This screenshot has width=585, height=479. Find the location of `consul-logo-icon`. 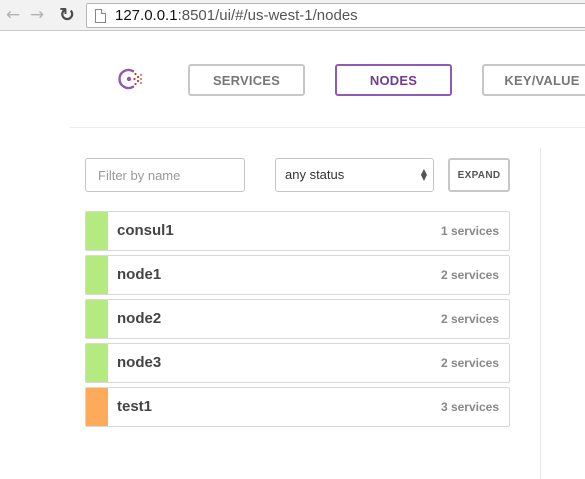

consul-logo-icon is located at coordinates (130, 79).